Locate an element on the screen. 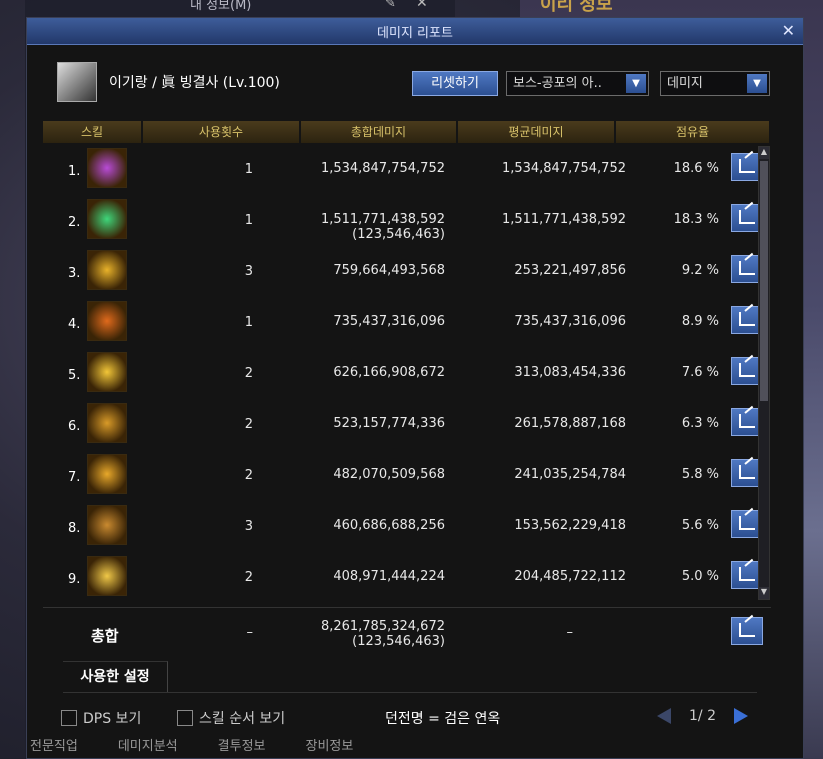 This screenshot has height=759, width=823. pagination: 1/ 2 is located at coordinates (702, 716).